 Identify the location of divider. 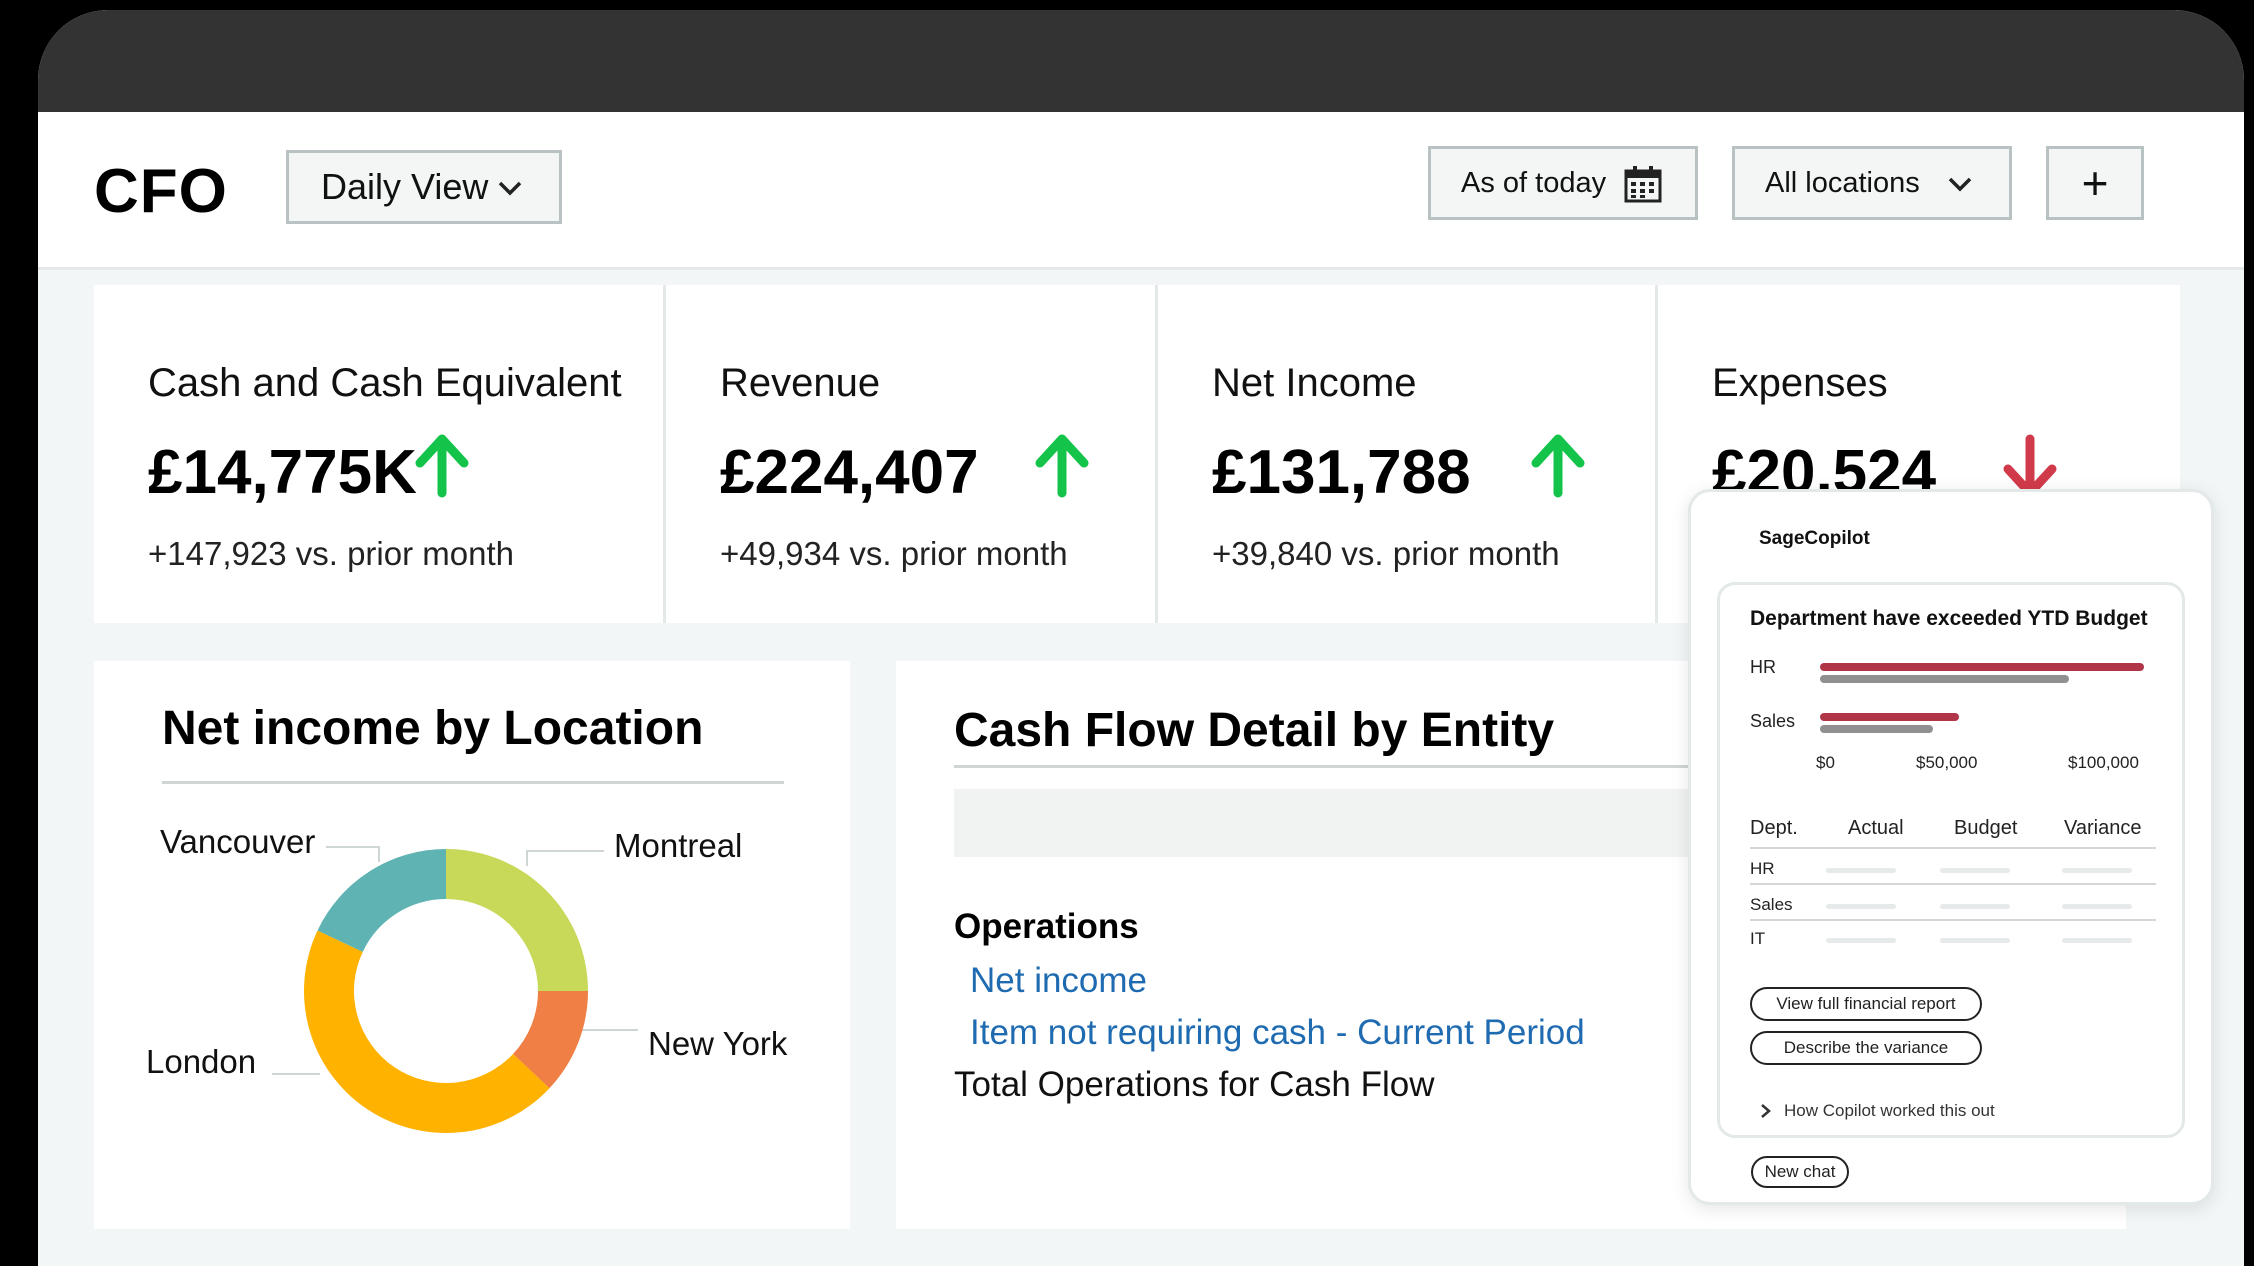
(473, 782).